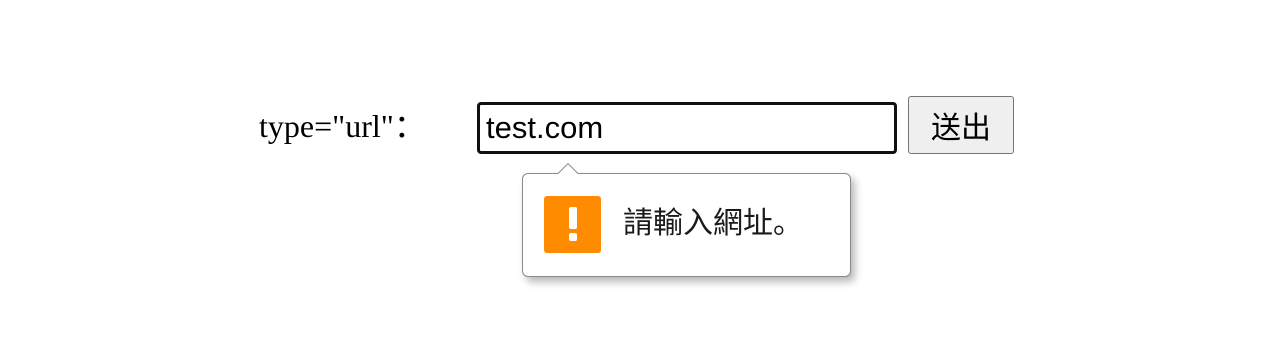  I want to click on validation-tooltip: 請輸入網址。, so click(686, 225).